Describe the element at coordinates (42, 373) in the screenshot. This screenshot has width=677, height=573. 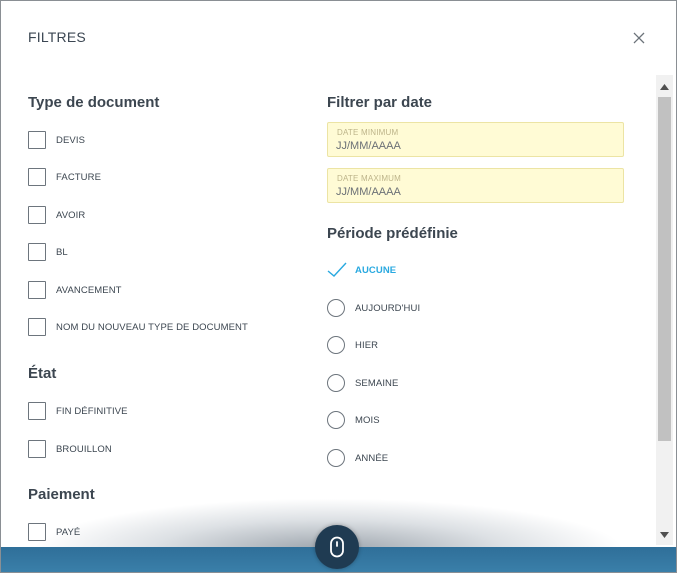
I see `state-title: État` at that location.